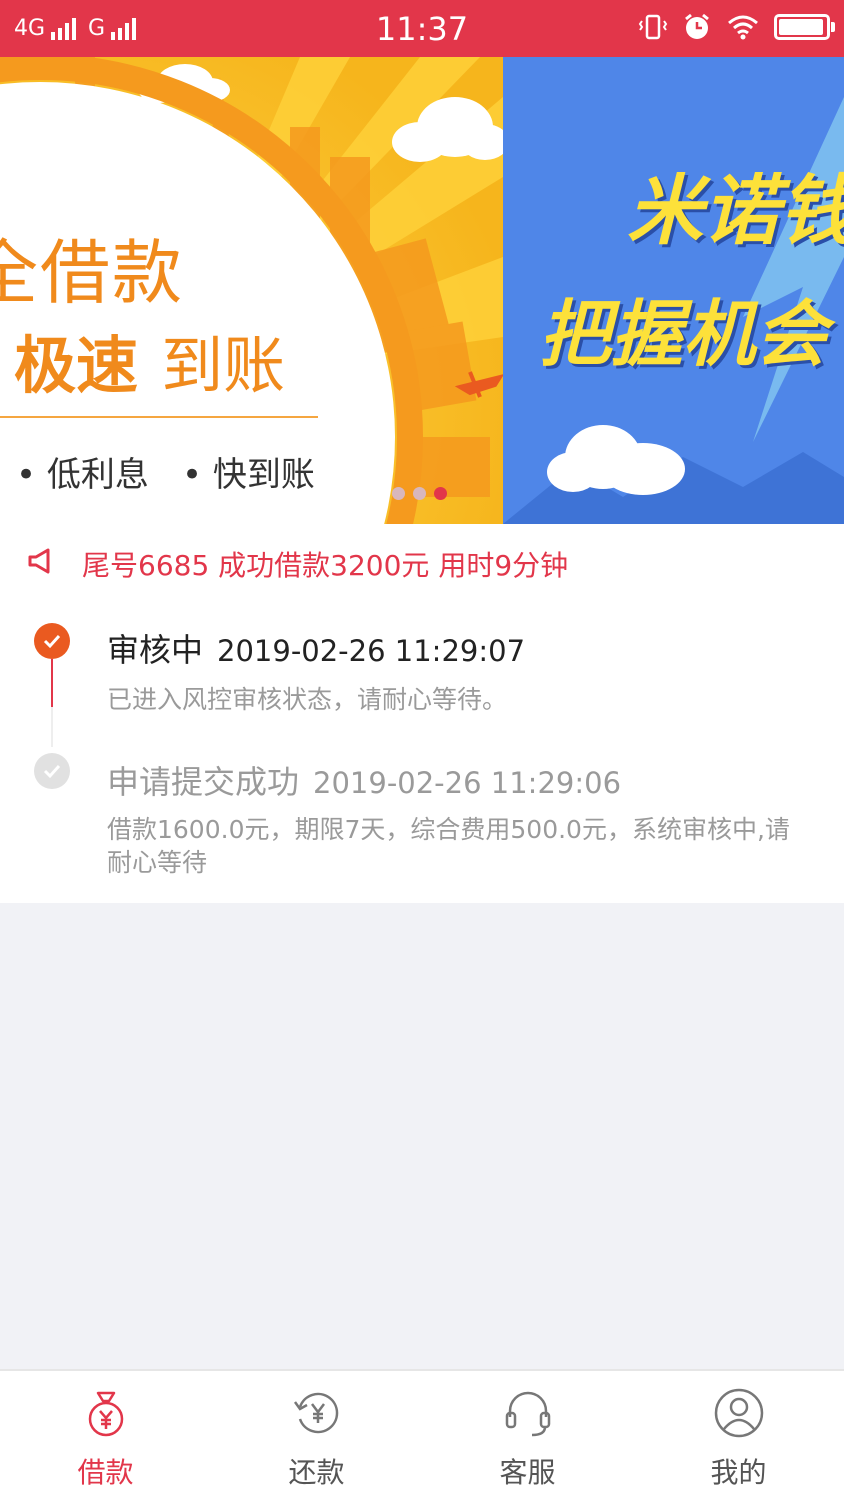 This screenshot has height=1500, width=844. I want to click on battery-icon, so click(804, 27).